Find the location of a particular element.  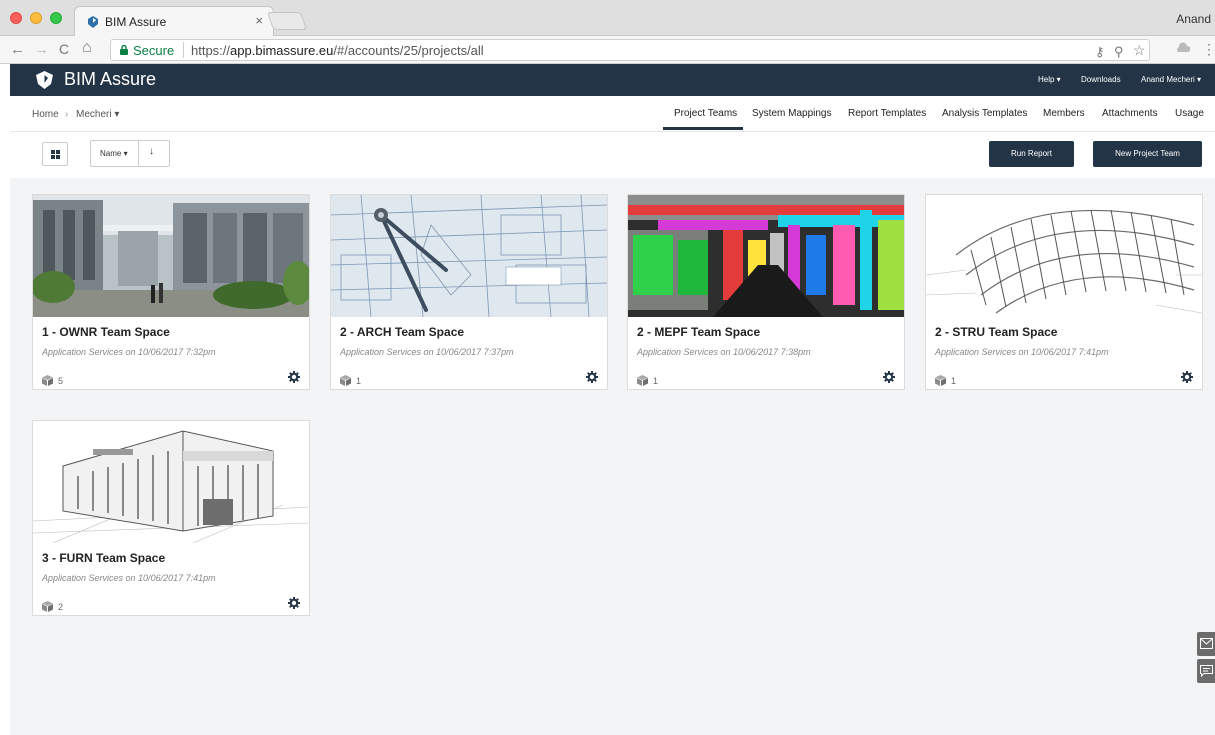

card-title: 1 - OWNR Team Space is located at coordinates (106, 332).